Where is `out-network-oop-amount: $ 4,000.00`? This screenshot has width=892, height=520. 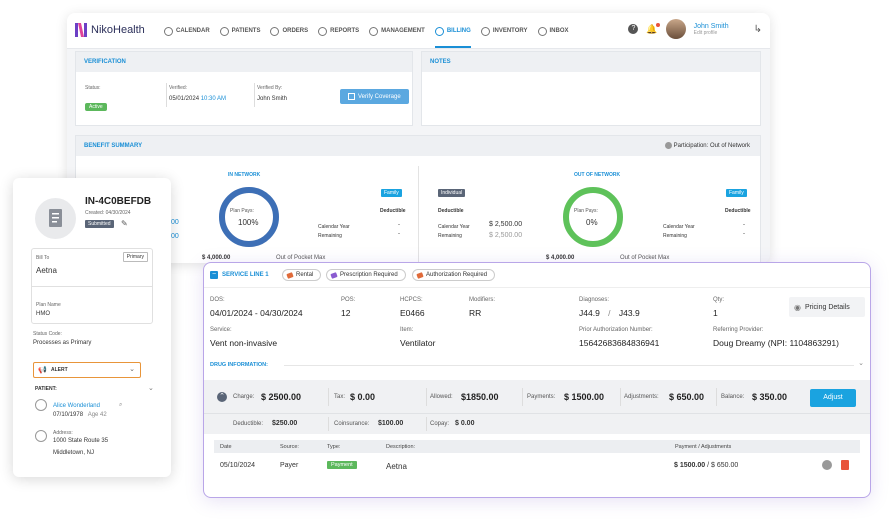 out-network-oop-amount: $ 4,000.00 is located at coordinates (560, 258).